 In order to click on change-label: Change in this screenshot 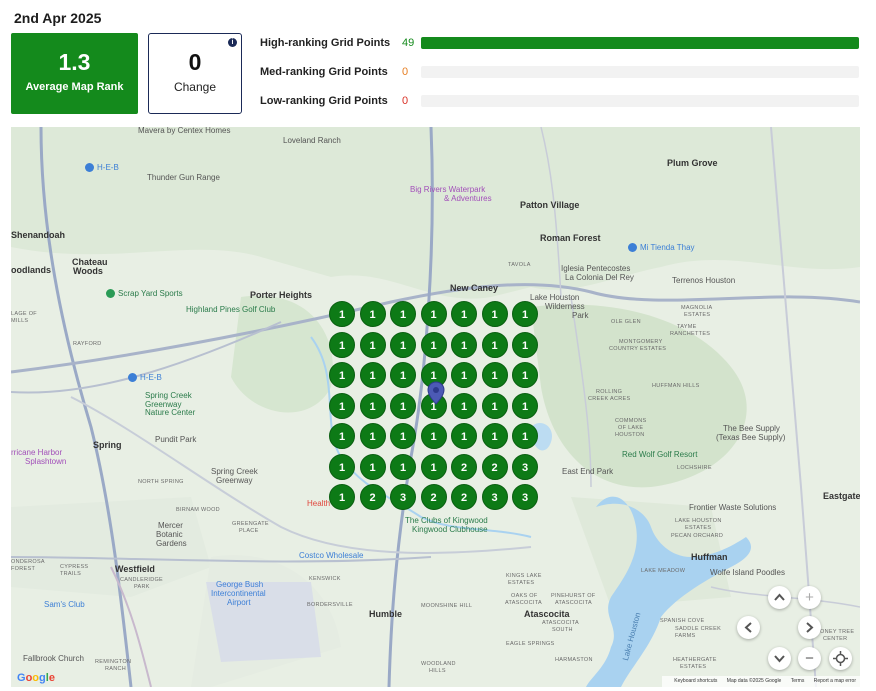, I will do `click(195, 87)`.